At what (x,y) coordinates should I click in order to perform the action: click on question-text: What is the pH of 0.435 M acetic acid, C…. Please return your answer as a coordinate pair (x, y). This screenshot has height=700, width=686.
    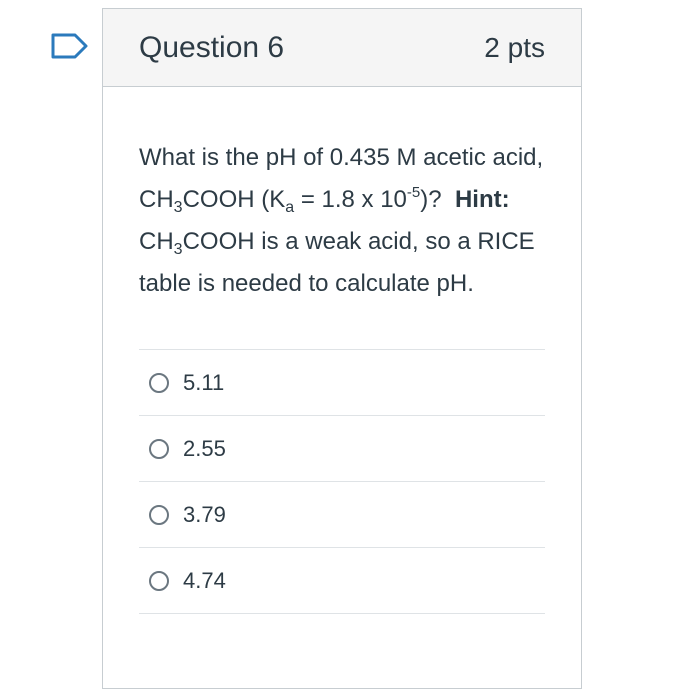
    Looking at the image, I should click on (341, 220).